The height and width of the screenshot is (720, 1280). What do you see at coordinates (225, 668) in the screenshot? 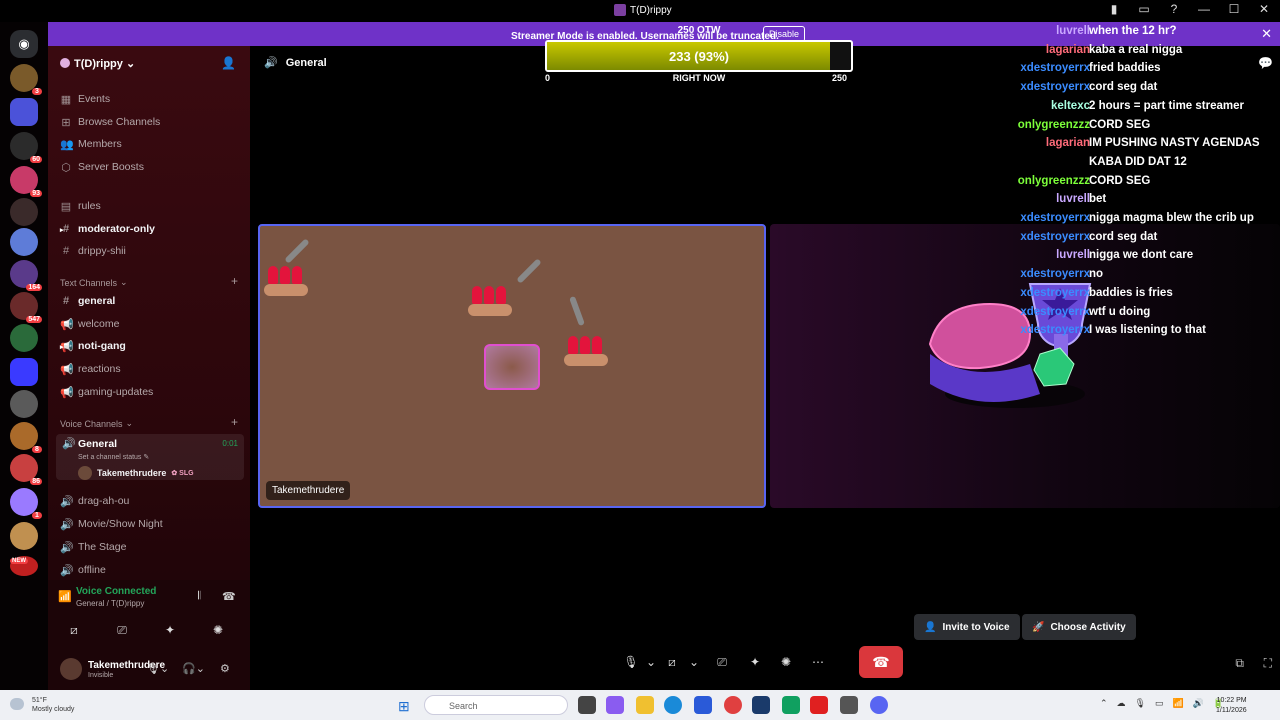
I see `gear-icon: ⚙` at bounding box center [225, 668].